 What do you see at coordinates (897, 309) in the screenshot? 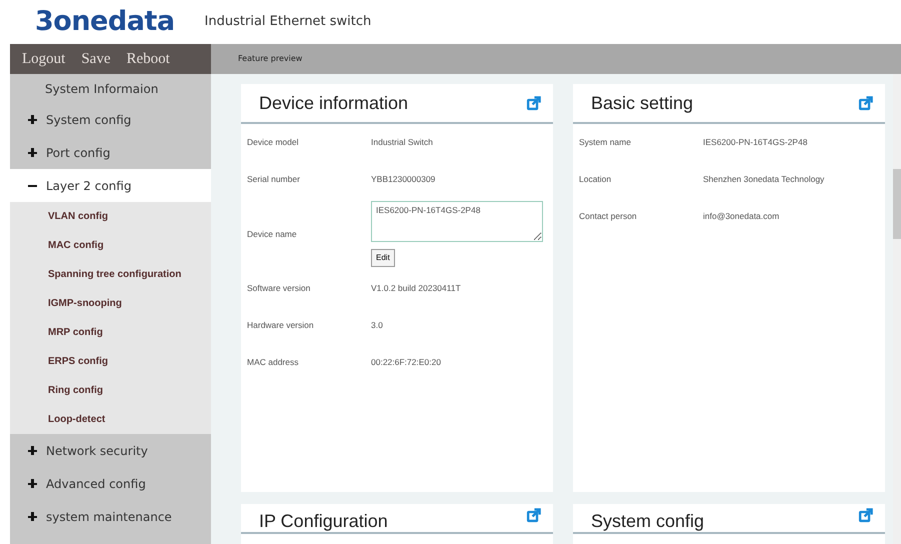
I see `scrollbar` at bounding box center [897, 309].